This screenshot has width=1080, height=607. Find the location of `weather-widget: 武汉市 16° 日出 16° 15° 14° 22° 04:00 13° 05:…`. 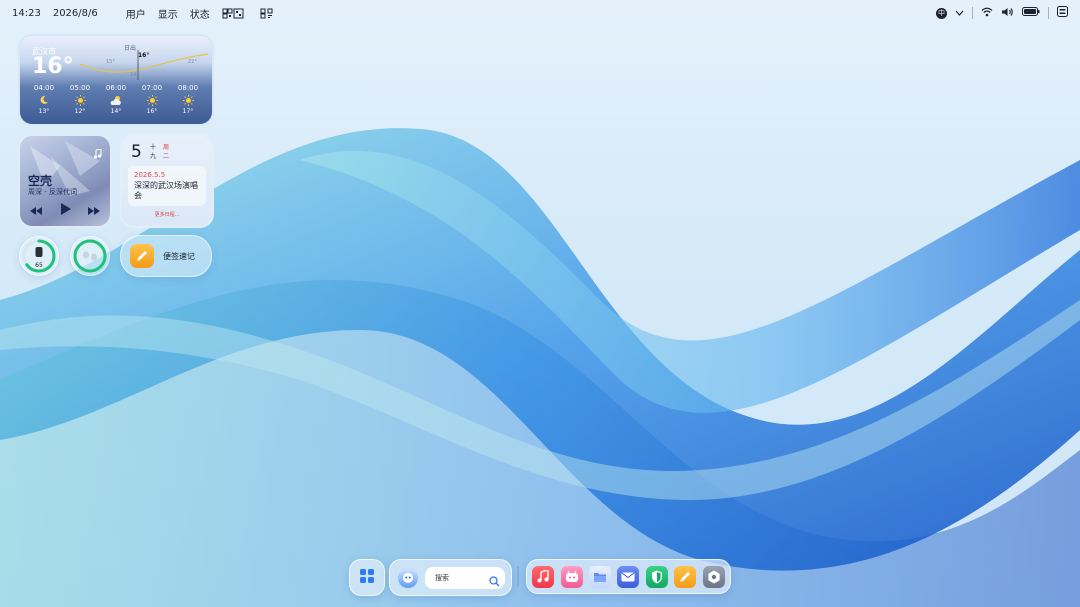

weather-widget: 武汉市 16° 日出 16° 15° 14° 22° 04:00 13° 05:… is located at coordinates (116, 80).